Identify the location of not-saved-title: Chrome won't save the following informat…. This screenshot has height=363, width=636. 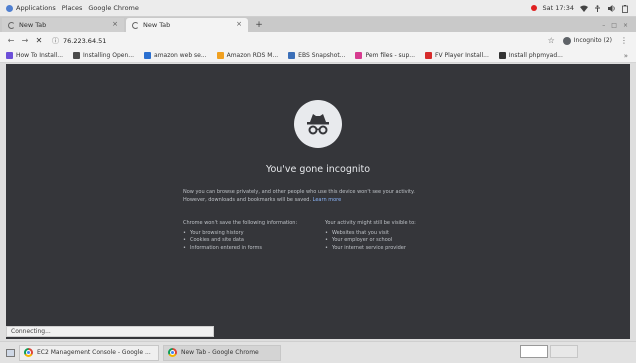
(240, 223).